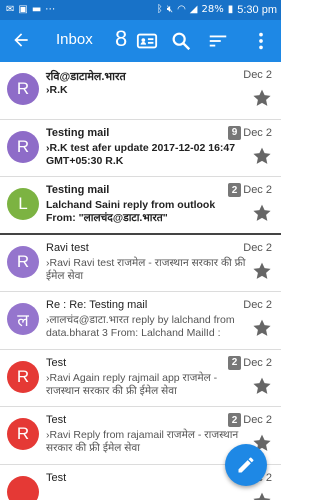 This screenshot has width=320, height=500. I want to click on notification-more-icon: ⋯, so click(50, 9).